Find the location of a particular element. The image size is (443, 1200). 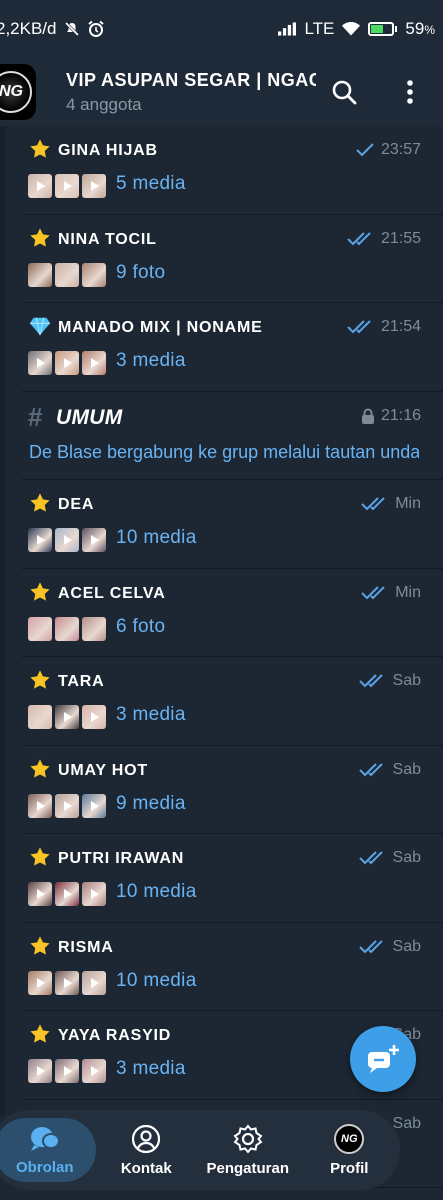

topic-name: YAYA RASYID is located at coordinates (115, 1035).